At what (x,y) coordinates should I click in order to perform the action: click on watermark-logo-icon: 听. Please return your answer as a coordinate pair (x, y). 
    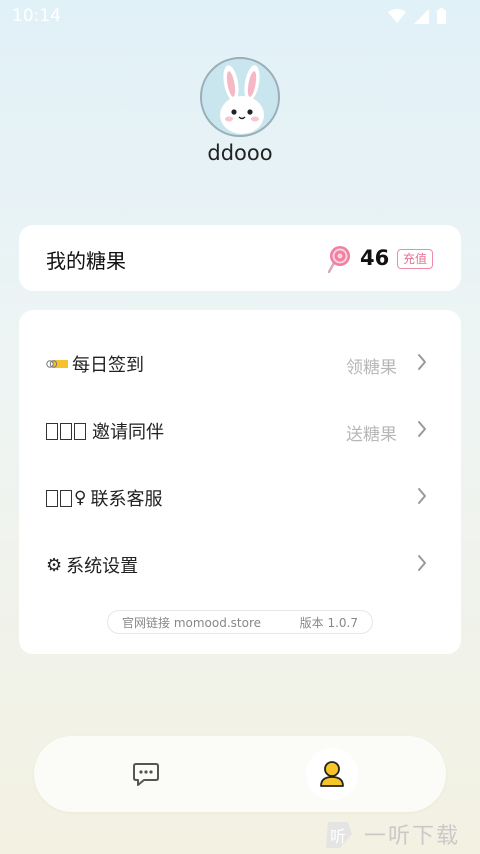
    Looking at the image, I should click on (339, 835).